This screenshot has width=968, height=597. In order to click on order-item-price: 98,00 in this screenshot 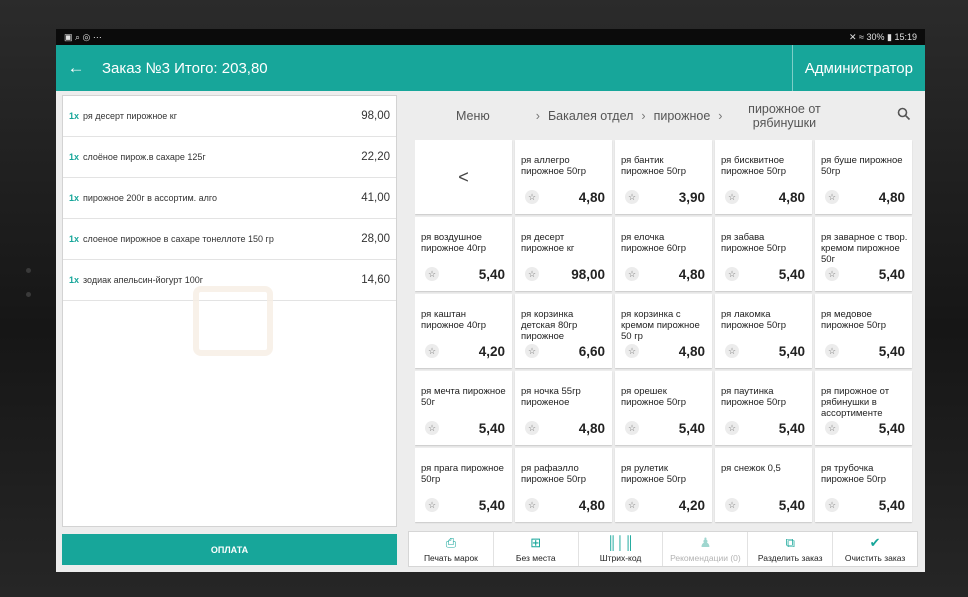, I will do `click(375, 116)`.